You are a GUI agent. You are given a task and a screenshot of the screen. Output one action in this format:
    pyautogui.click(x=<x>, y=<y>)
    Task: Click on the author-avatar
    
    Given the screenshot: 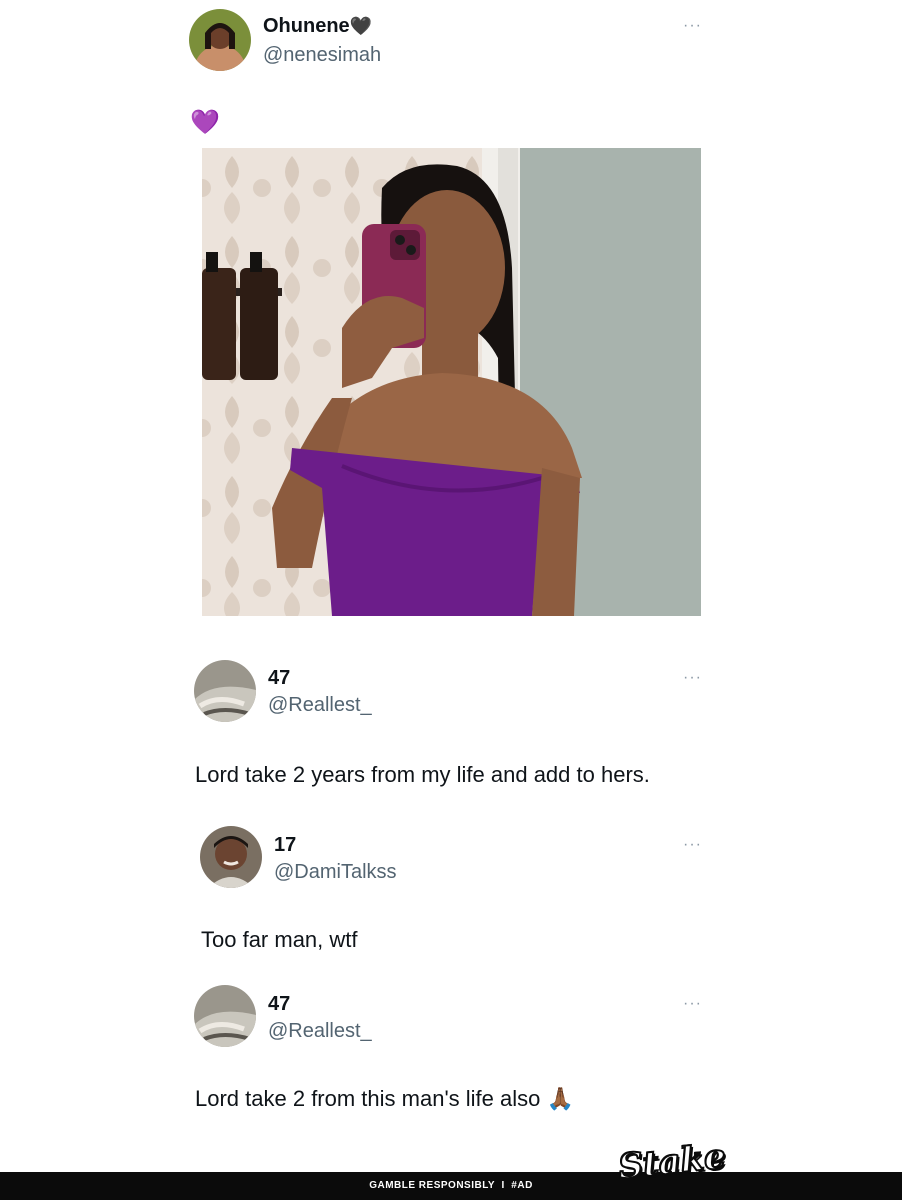 What is the action you would take?
    pyautogui.click(x=220, y=40)
    